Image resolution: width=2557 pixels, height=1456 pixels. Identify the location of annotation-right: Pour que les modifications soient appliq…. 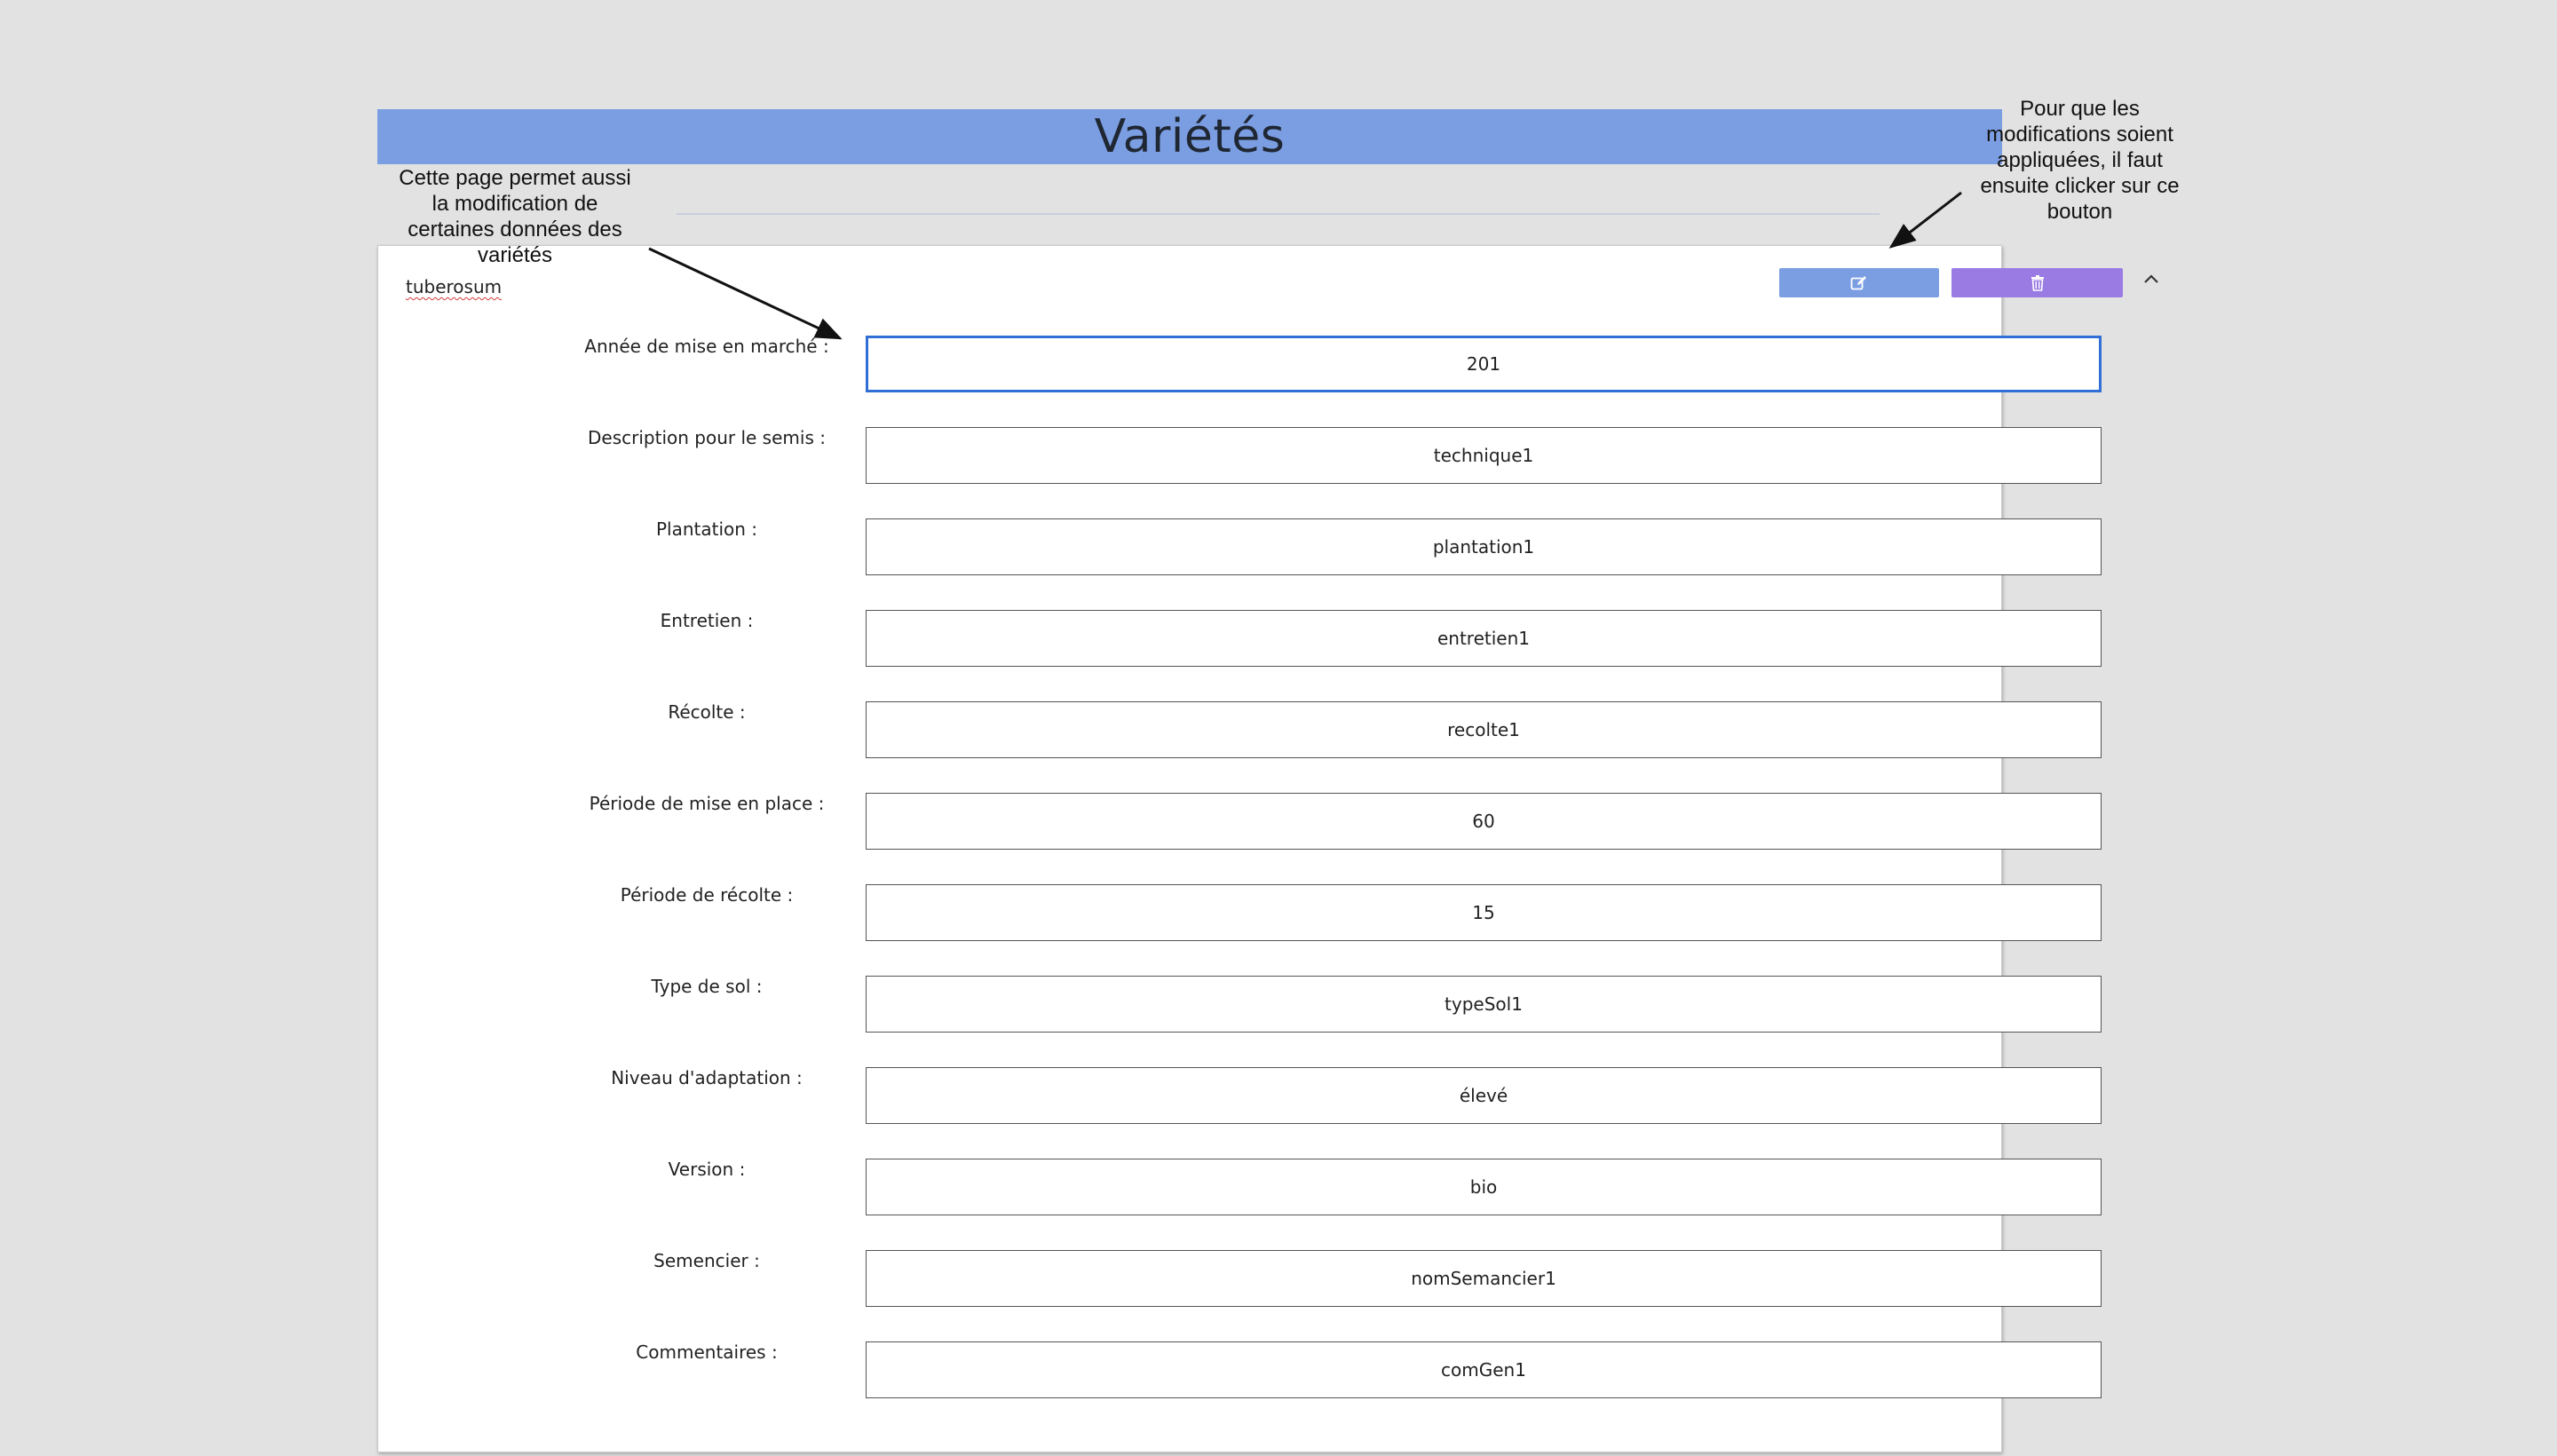
(2080, 160).